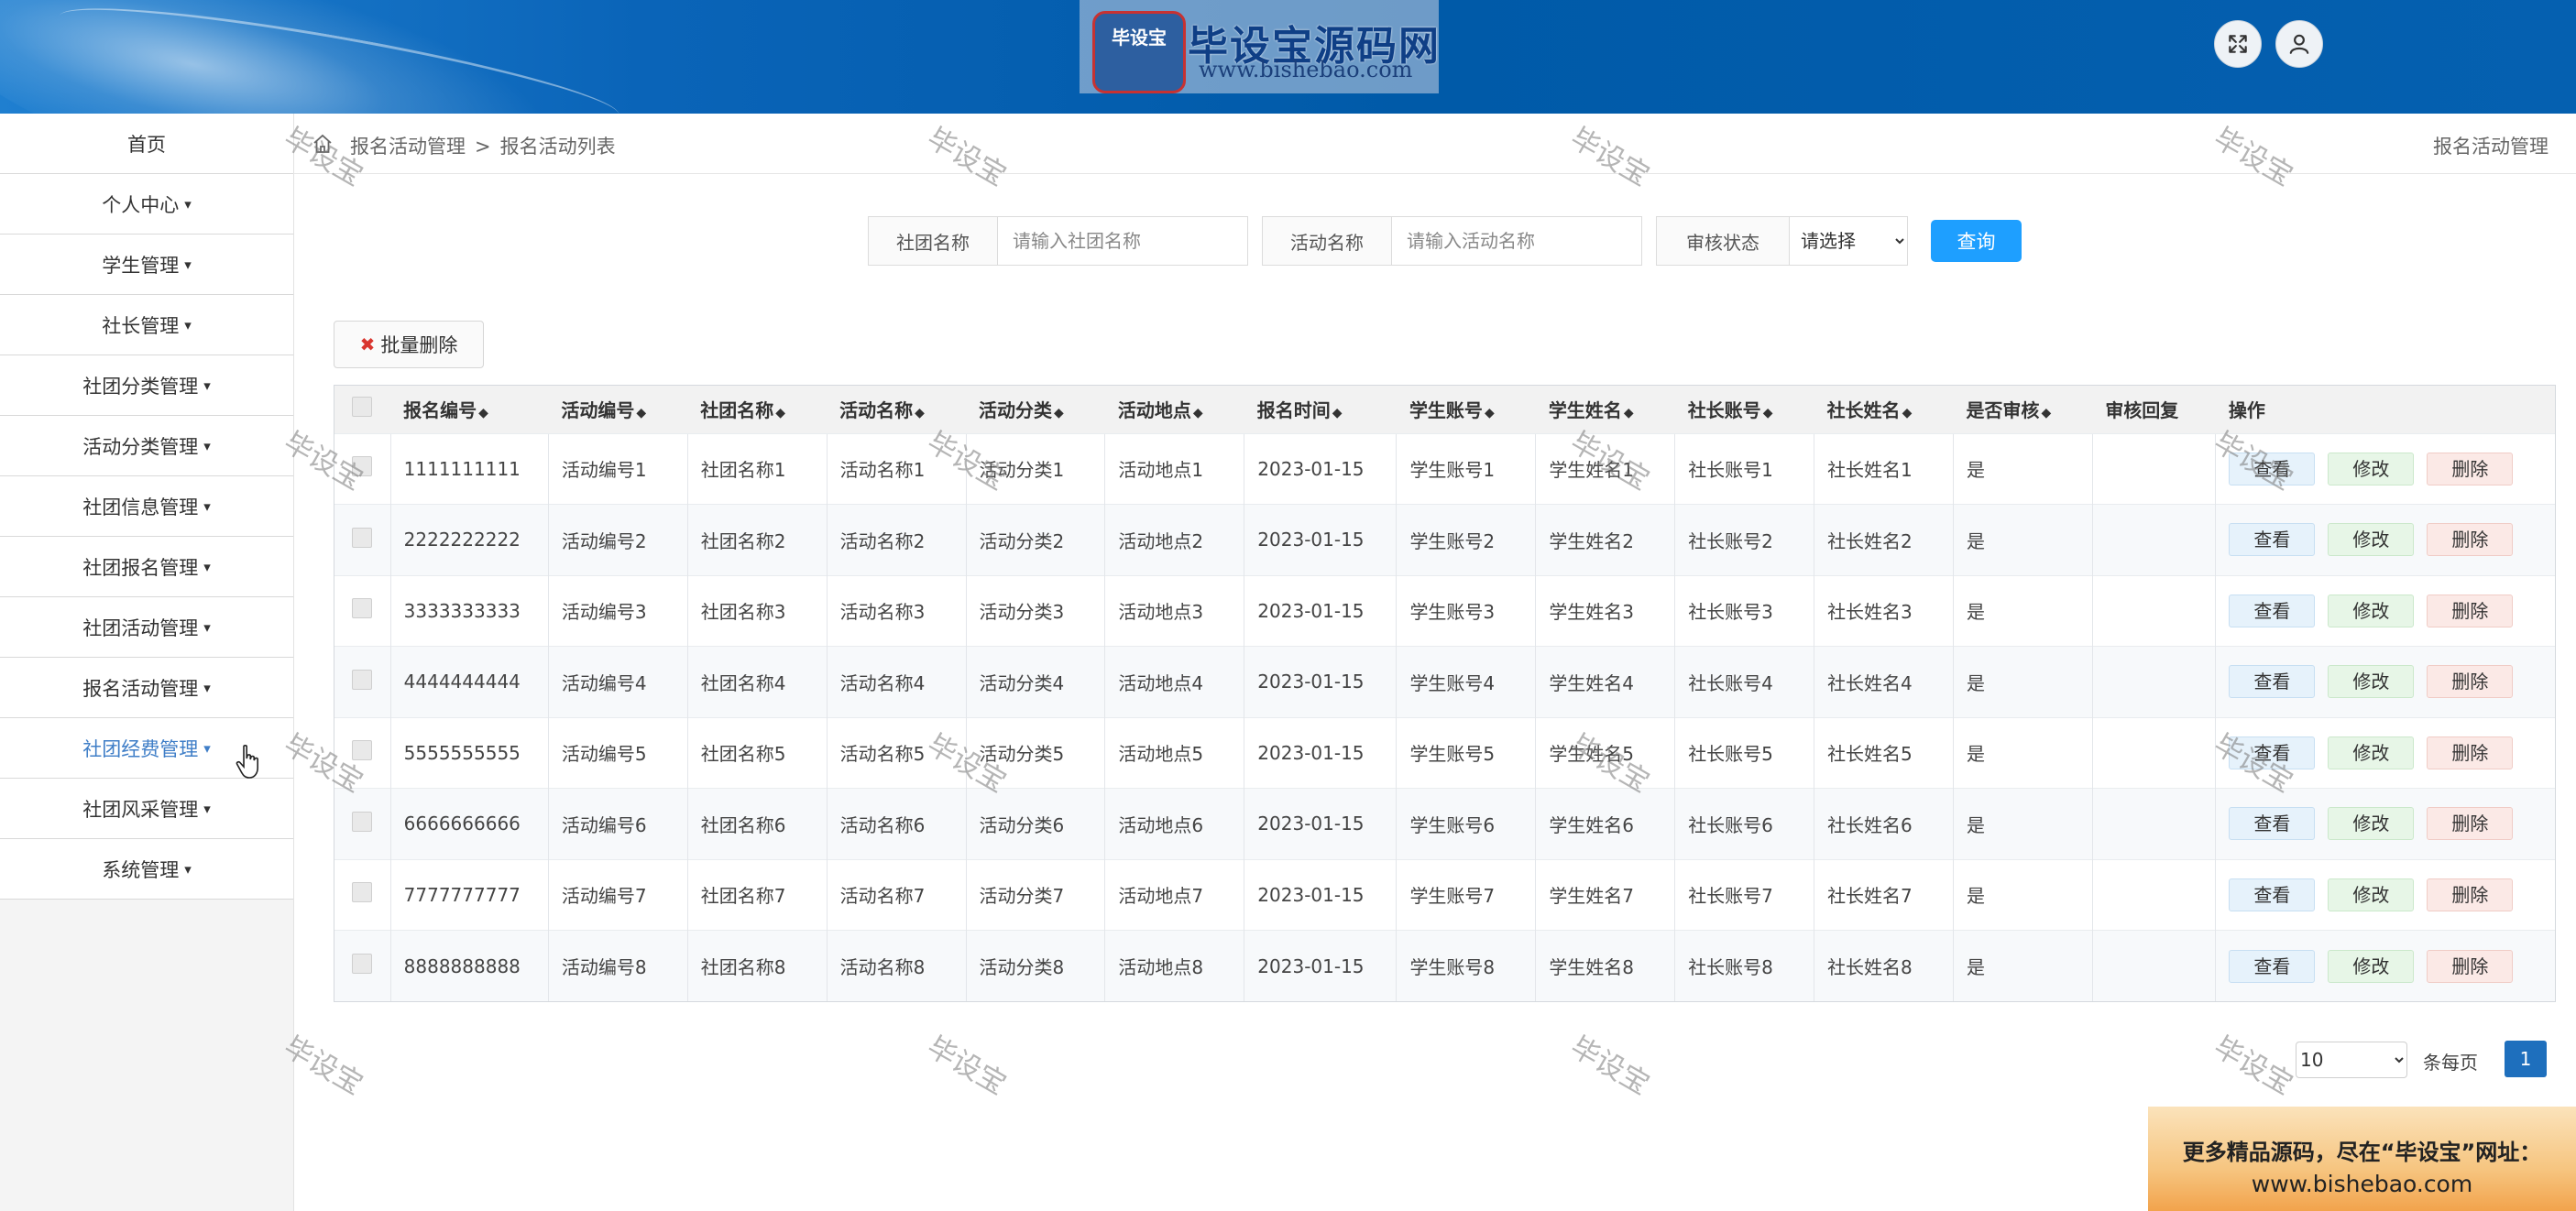 This screenshot has height=1211, width=2576. What do you see at coordinates (146, 144) in the screenshot?
I see `sidebar-item-home: 首页` at bounding box center [146, 144].